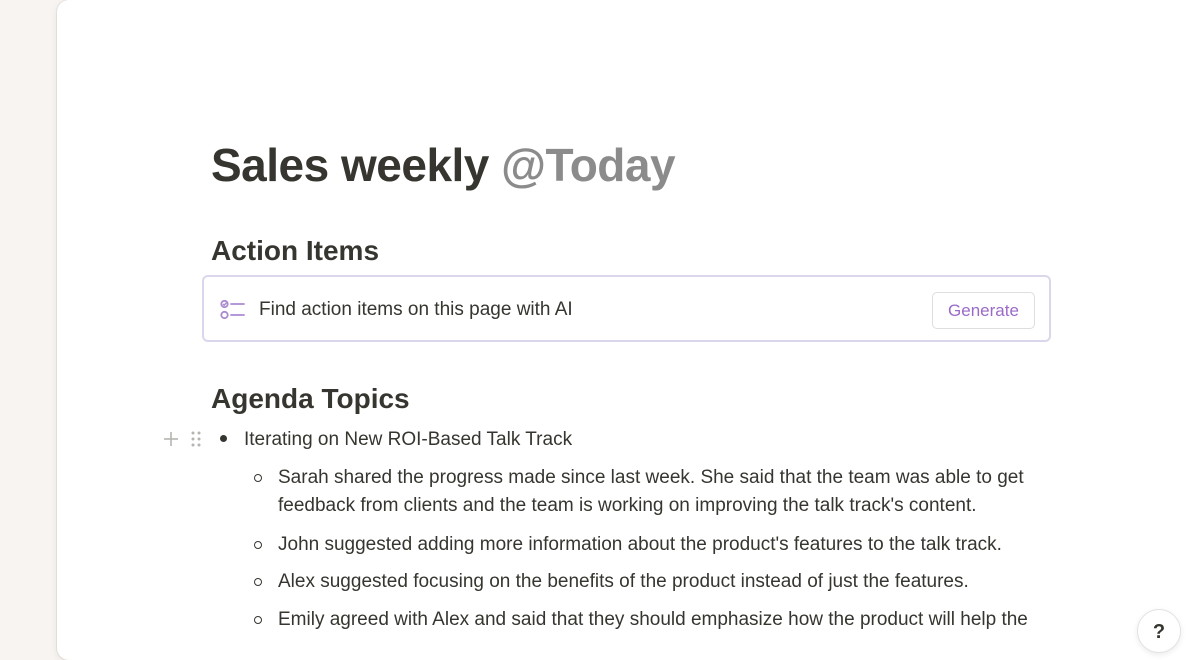 The width and height of the screenshot is (1200, 660). I want to click on list-item: Iterating on New ROI-Based Talk Track, so click(408, 440).